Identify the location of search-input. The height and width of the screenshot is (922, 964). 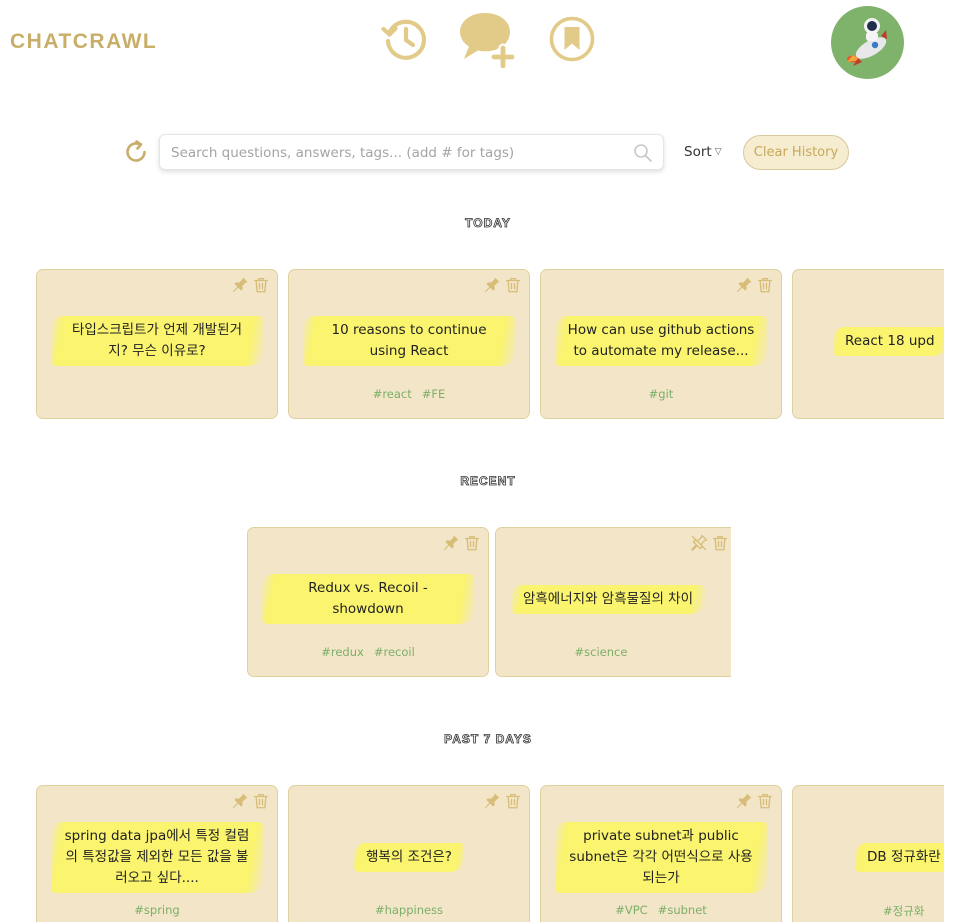
(401, 153).